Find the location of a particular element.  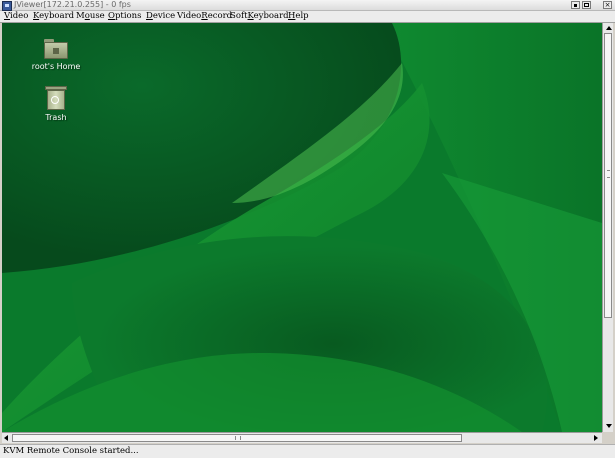

vertical-scroll-thumb is located at coordinates (608, 175).